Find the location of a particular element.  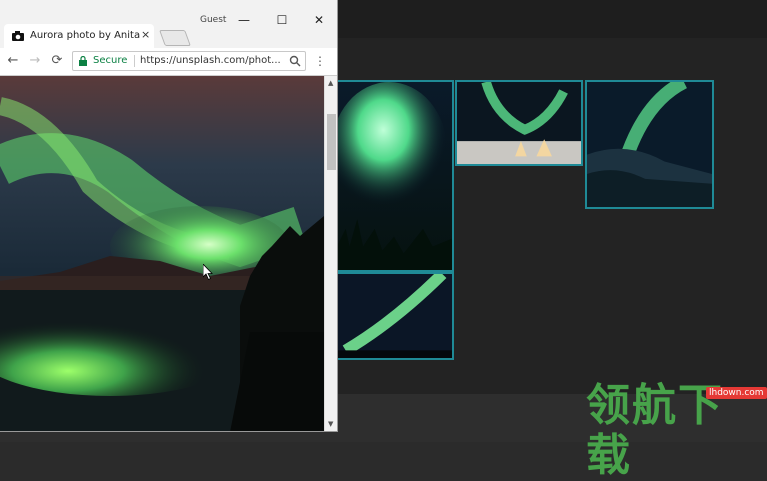

camera-icon is located at coordinates (18, 36).